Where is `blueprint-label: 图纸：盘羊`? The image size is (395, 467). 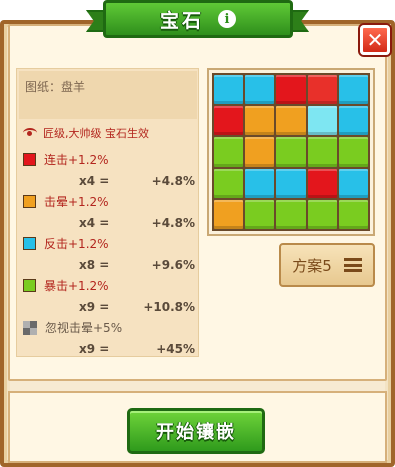 blueprint-label: 图纸：盘羊 is located at coordinates (108, 95).